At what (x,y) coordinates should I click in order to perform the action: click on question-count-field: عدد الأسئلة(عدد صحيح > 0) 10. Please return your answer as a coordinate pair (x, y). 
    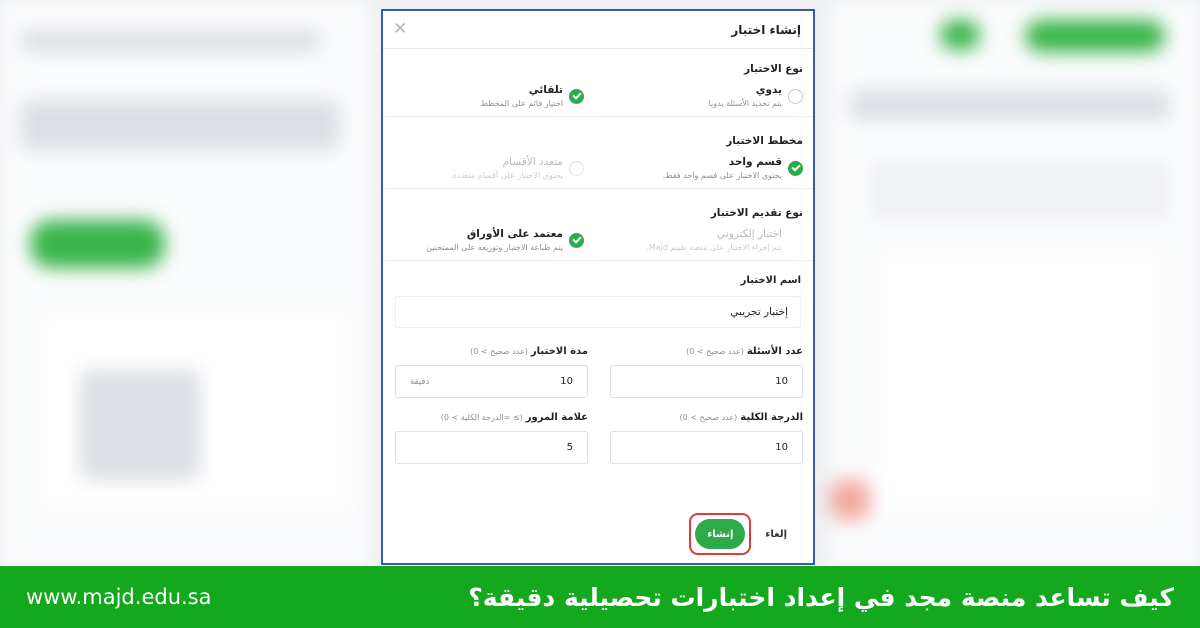
    Looking at the image, I should click on (706, 372).